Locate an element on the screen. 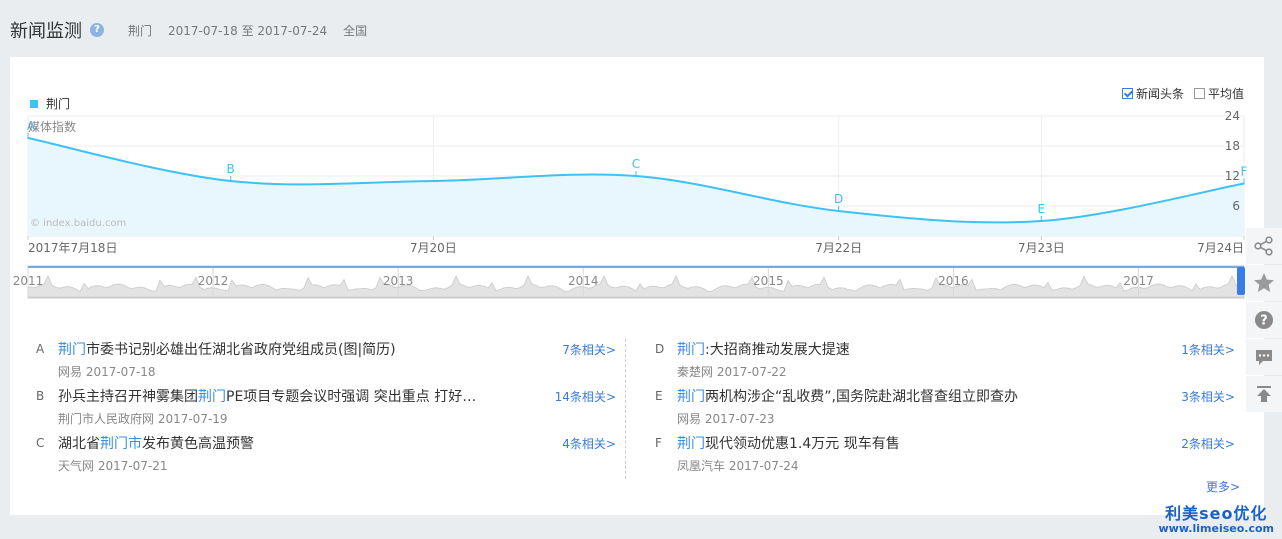 This screenshot has height=539, width=1282. news-title-link: 荆门:大招商推动发展大提速 is located at coordinates (763, 349).